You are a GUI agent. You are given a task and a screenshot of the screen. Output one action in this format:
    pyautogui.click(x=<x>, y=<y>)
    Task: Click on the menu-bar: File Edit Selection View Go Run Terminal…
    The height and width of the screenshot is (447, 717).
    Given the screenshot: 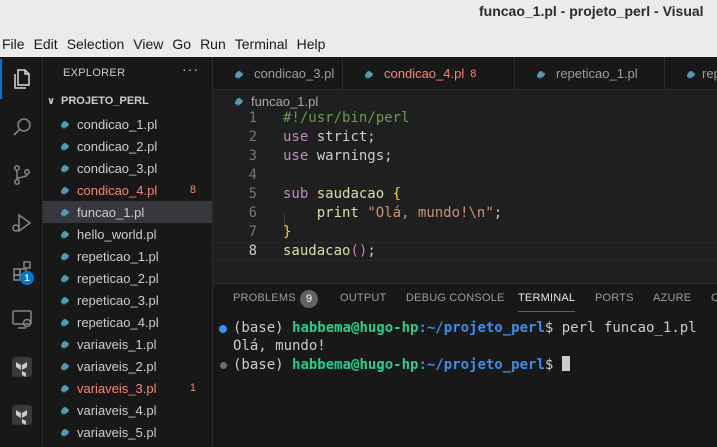 What is the action you would take?
    pyautogui.click(x=358, y=43)
    